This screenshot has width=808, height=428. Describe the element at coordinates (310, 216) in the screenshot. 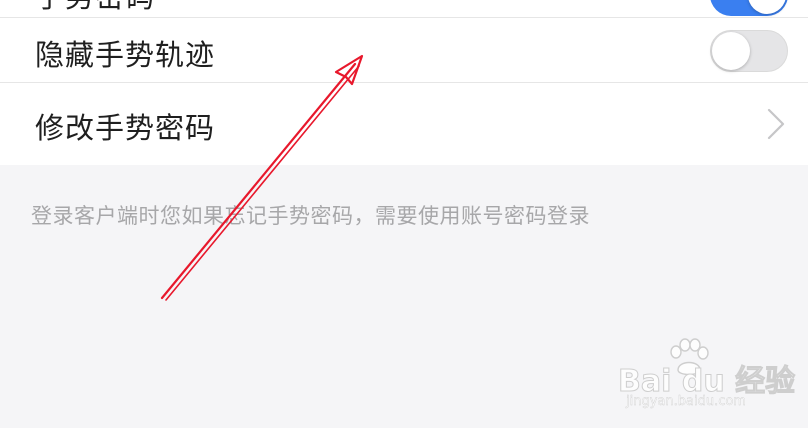

I see `gesture-hint-text: 登录客户端时您如果忘记手势密码，需要使用账号密码登录` at that location.